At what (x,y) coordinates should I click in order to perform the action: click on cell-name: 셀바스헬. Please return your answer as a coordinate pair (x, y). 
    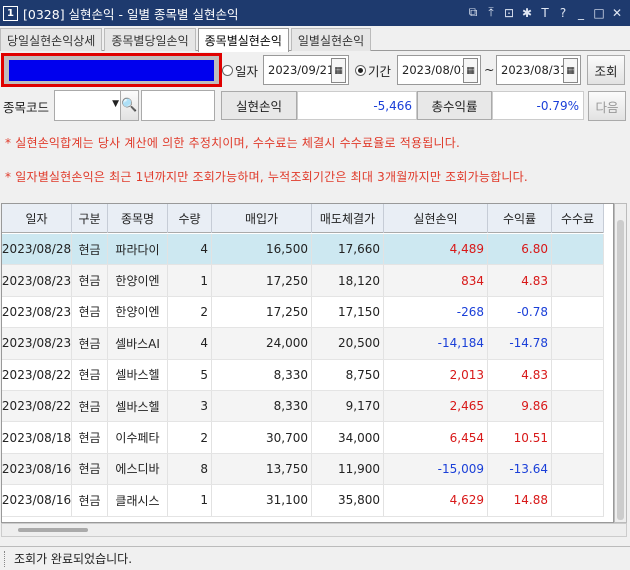
    Looking at the image, I should click on (138, 374).